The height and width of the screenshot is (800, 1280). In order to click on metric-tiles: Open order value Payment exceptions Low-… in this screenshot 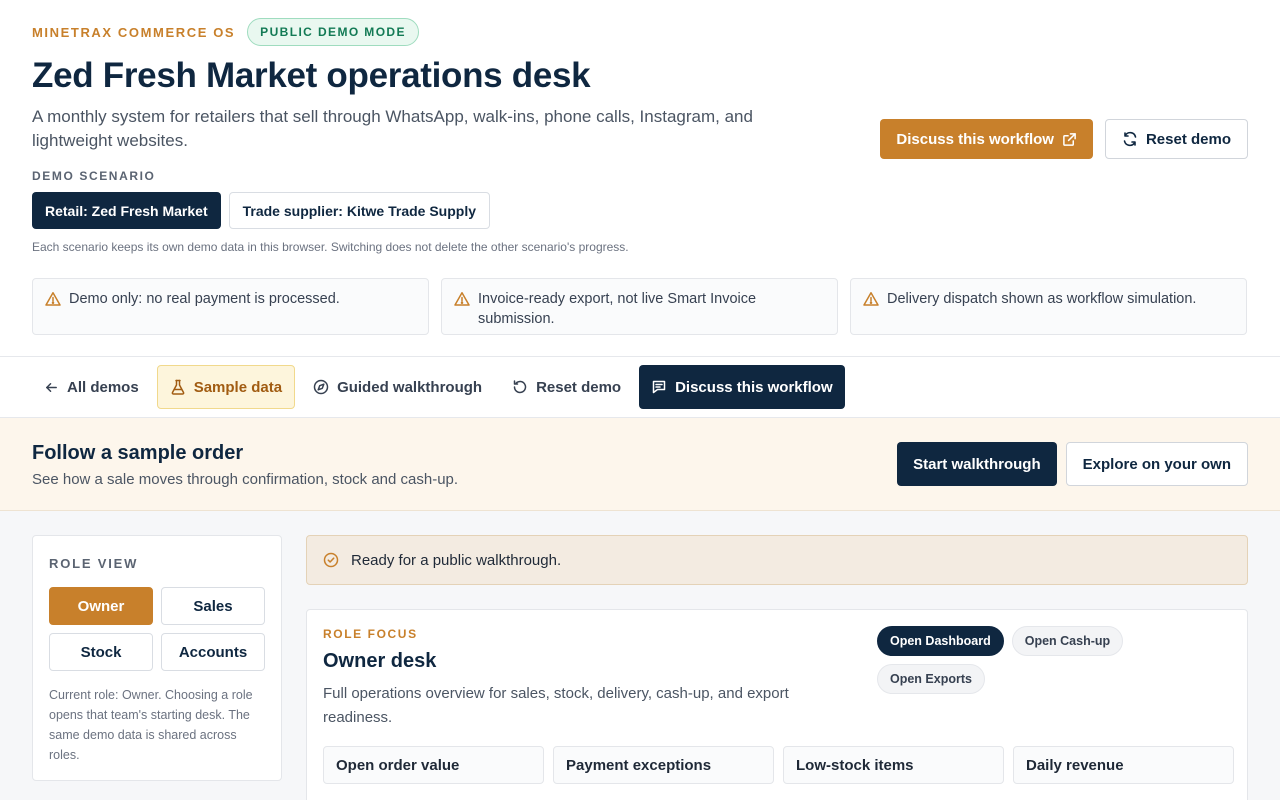, I will do `click(778, 765)`.